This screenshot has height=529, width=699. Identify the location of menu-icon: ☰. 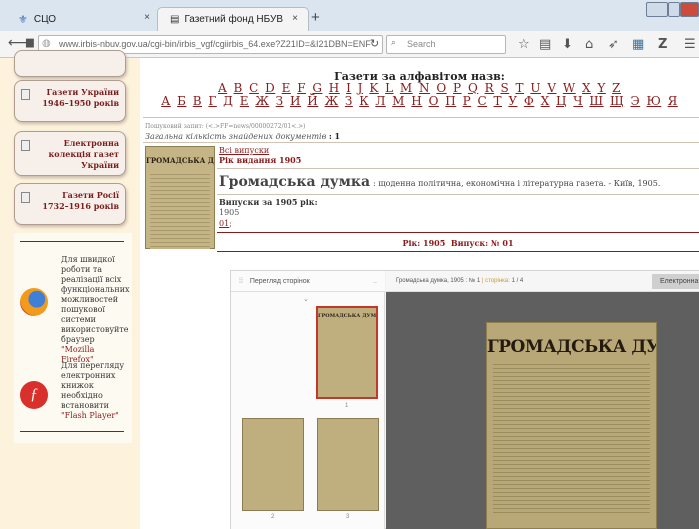
(690, 44).